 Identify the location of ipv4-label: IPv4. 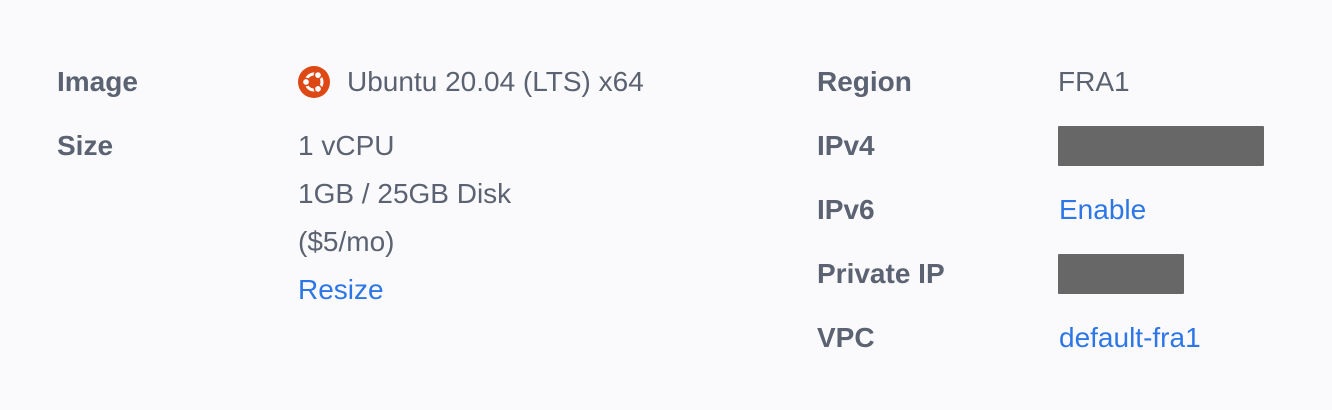
(846, 145).